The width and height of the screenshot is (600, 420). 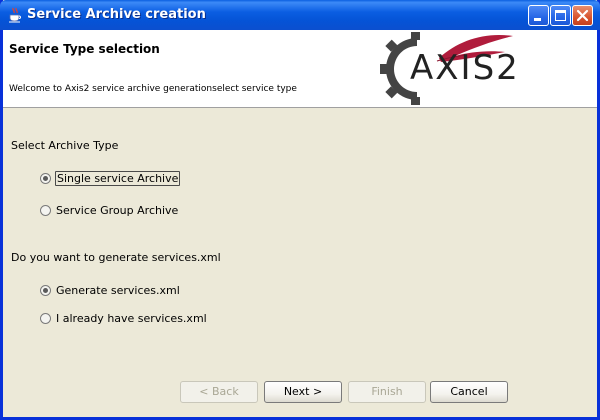 What do you see at coordinates (118, 178) in the screenshot?
I see `radio-label: Single service Archive` at bounding box center [118, 178].